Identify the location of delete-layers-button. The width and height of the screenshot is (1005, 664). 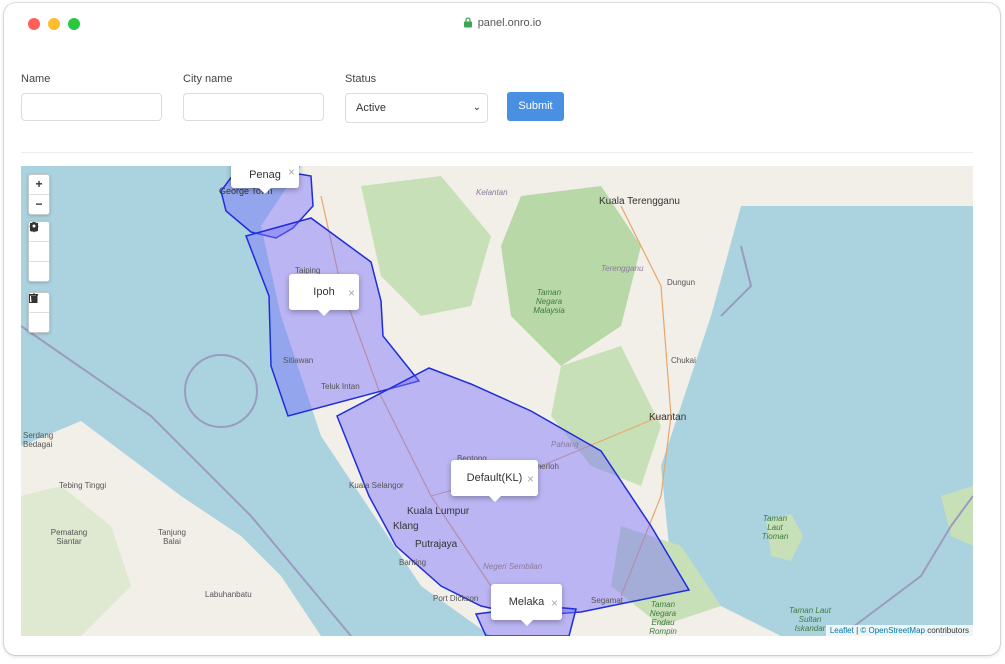
(39, 312).